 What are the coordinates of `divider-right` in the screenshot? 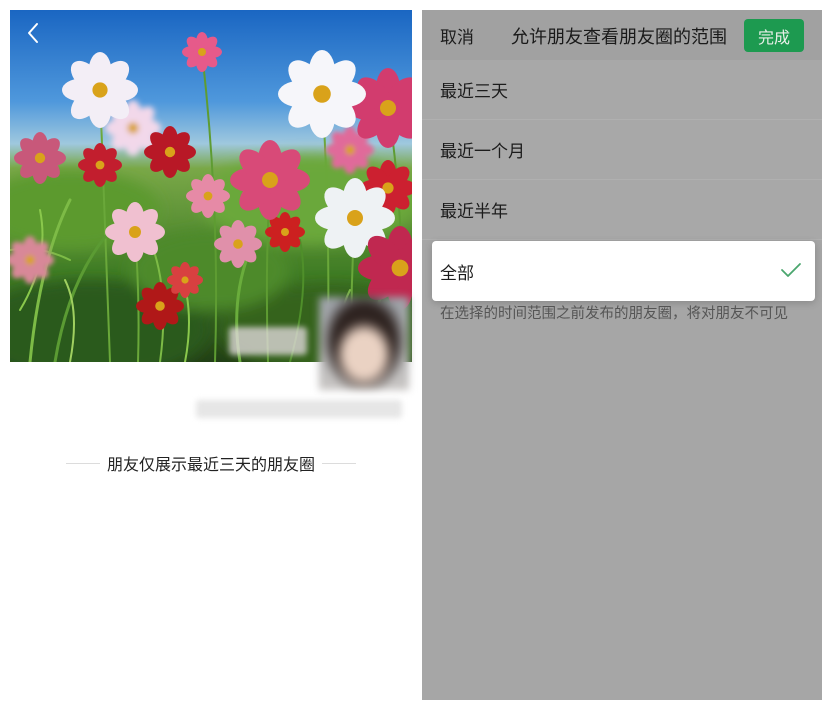 It's located at (339, 463).